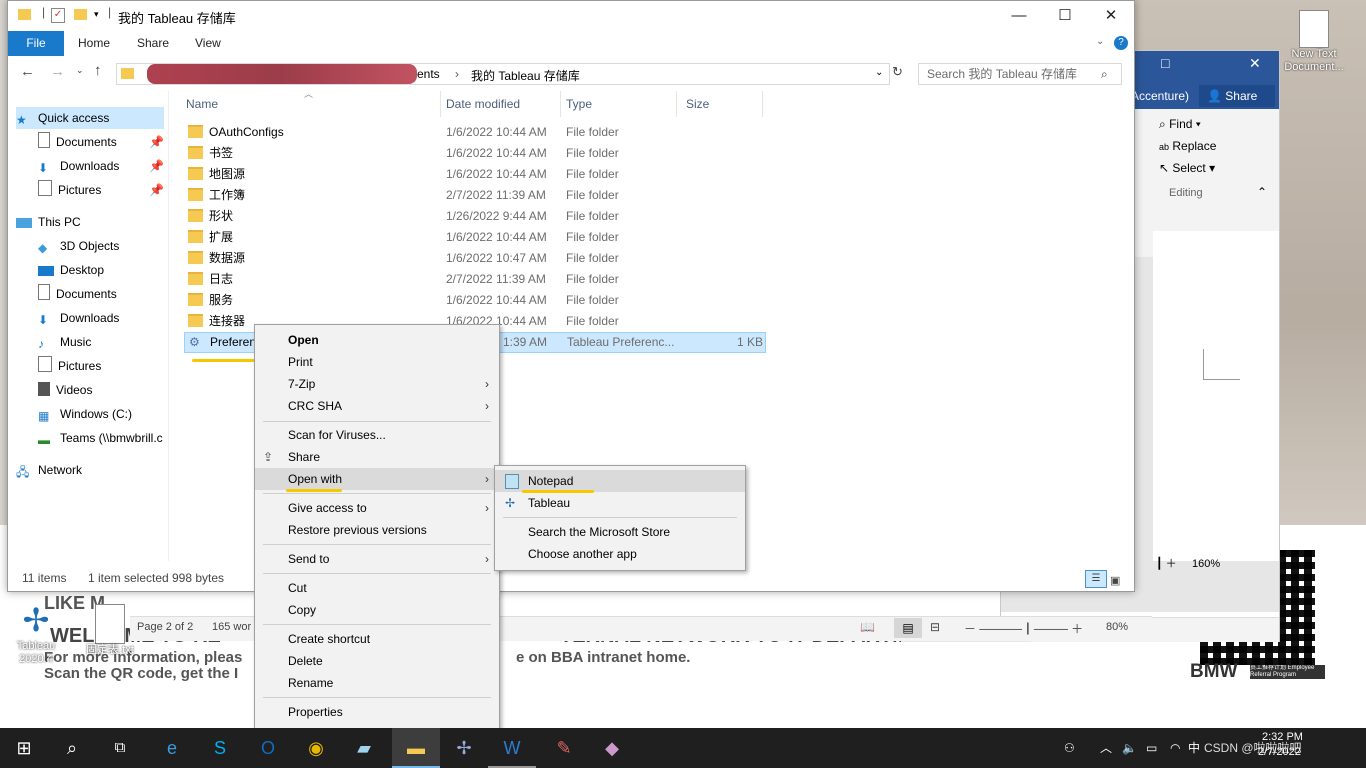  Describe the element at coordinates (377, 588) in the screenshot. I see `menu-cut: Cut` at that location.